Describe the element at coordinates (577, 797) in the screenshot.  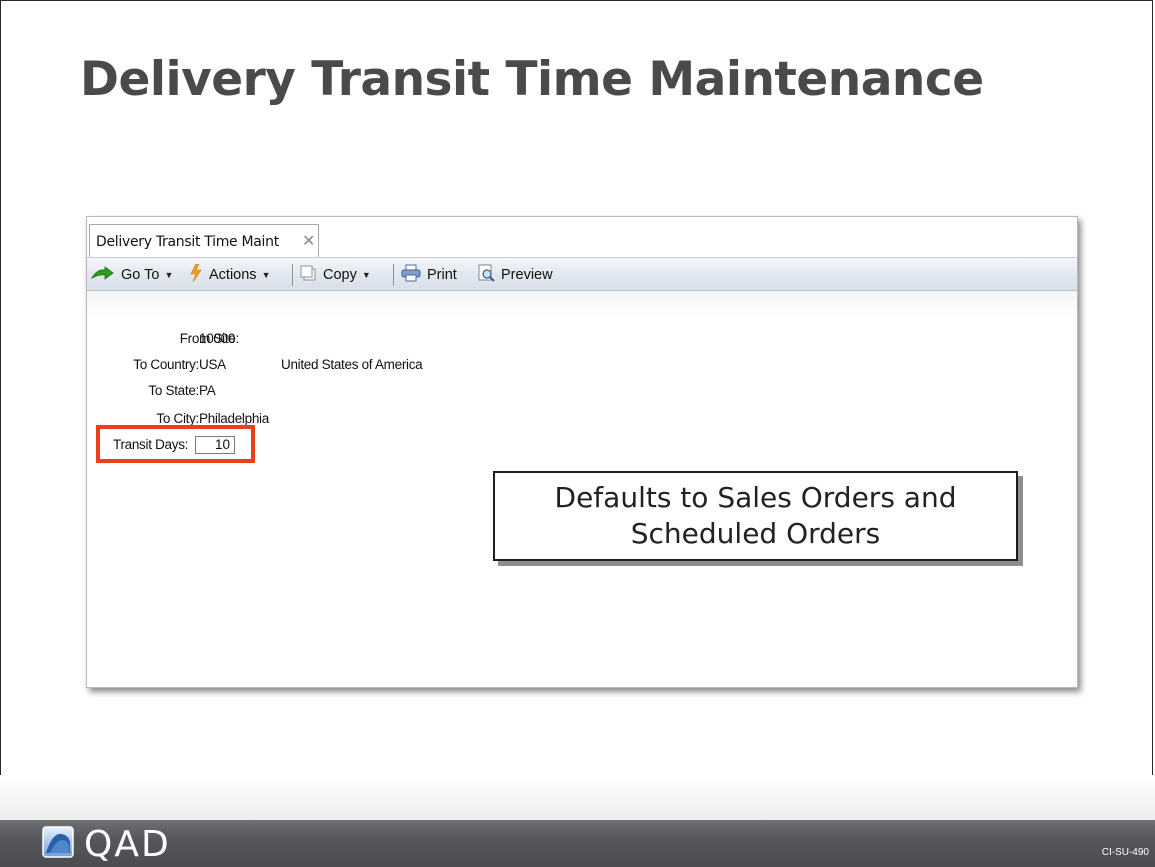
I see `footer-fade` at that location.